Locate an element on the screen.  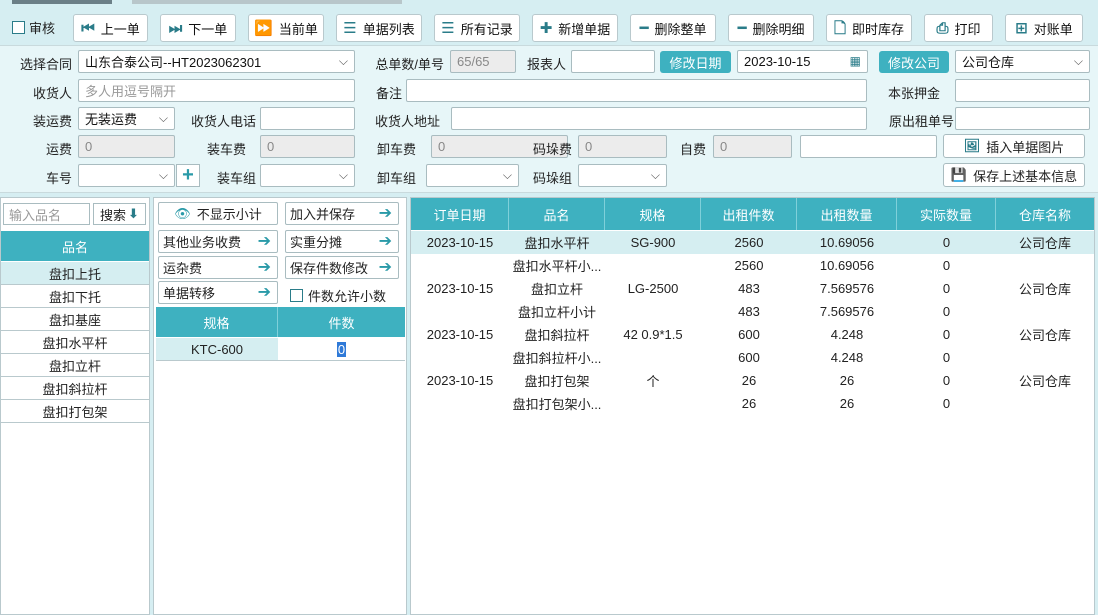
freight-field: 0 is located at coordinates (126, 146).